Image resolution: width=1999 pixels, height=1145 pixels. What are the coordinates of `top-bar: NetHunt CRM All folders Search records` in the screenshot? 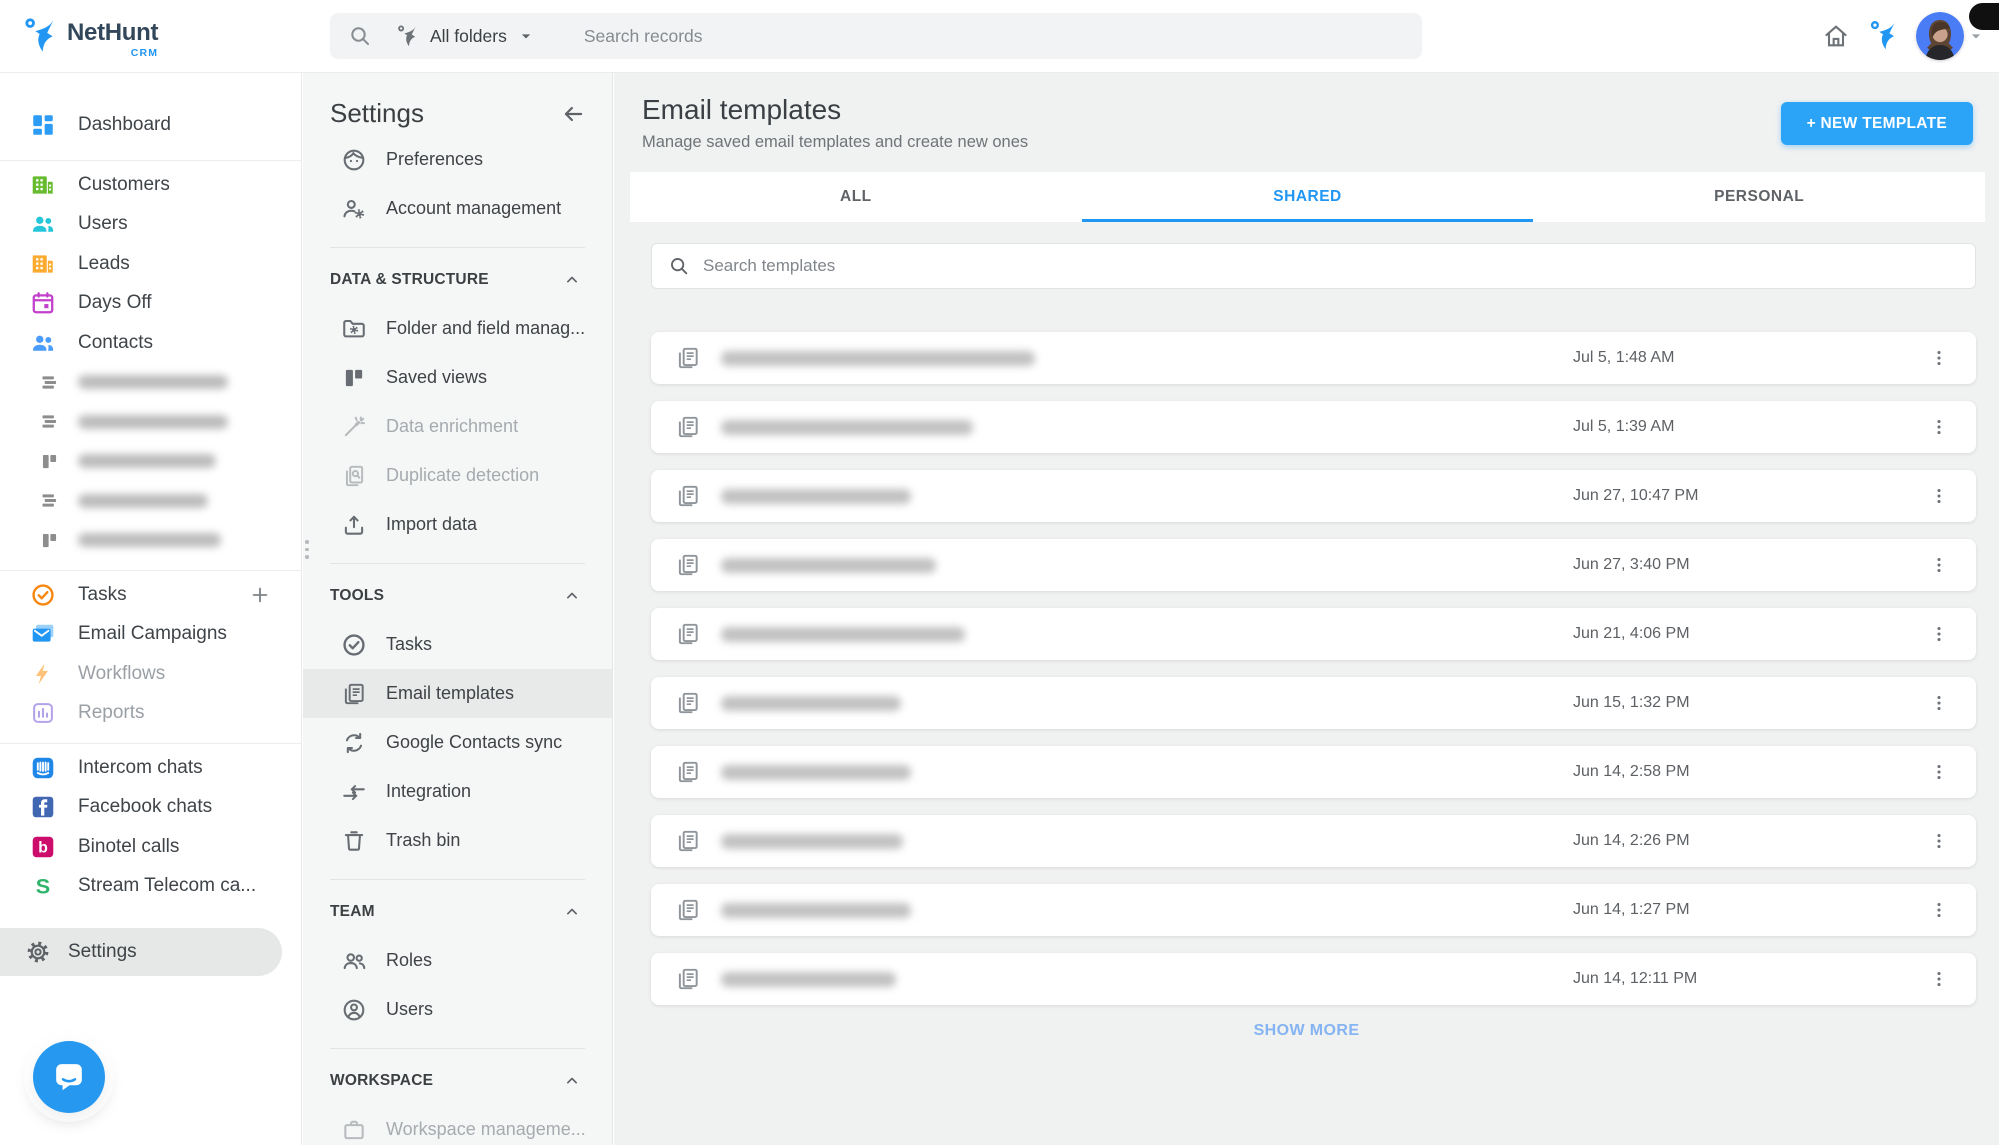 It's located at (999, 36).